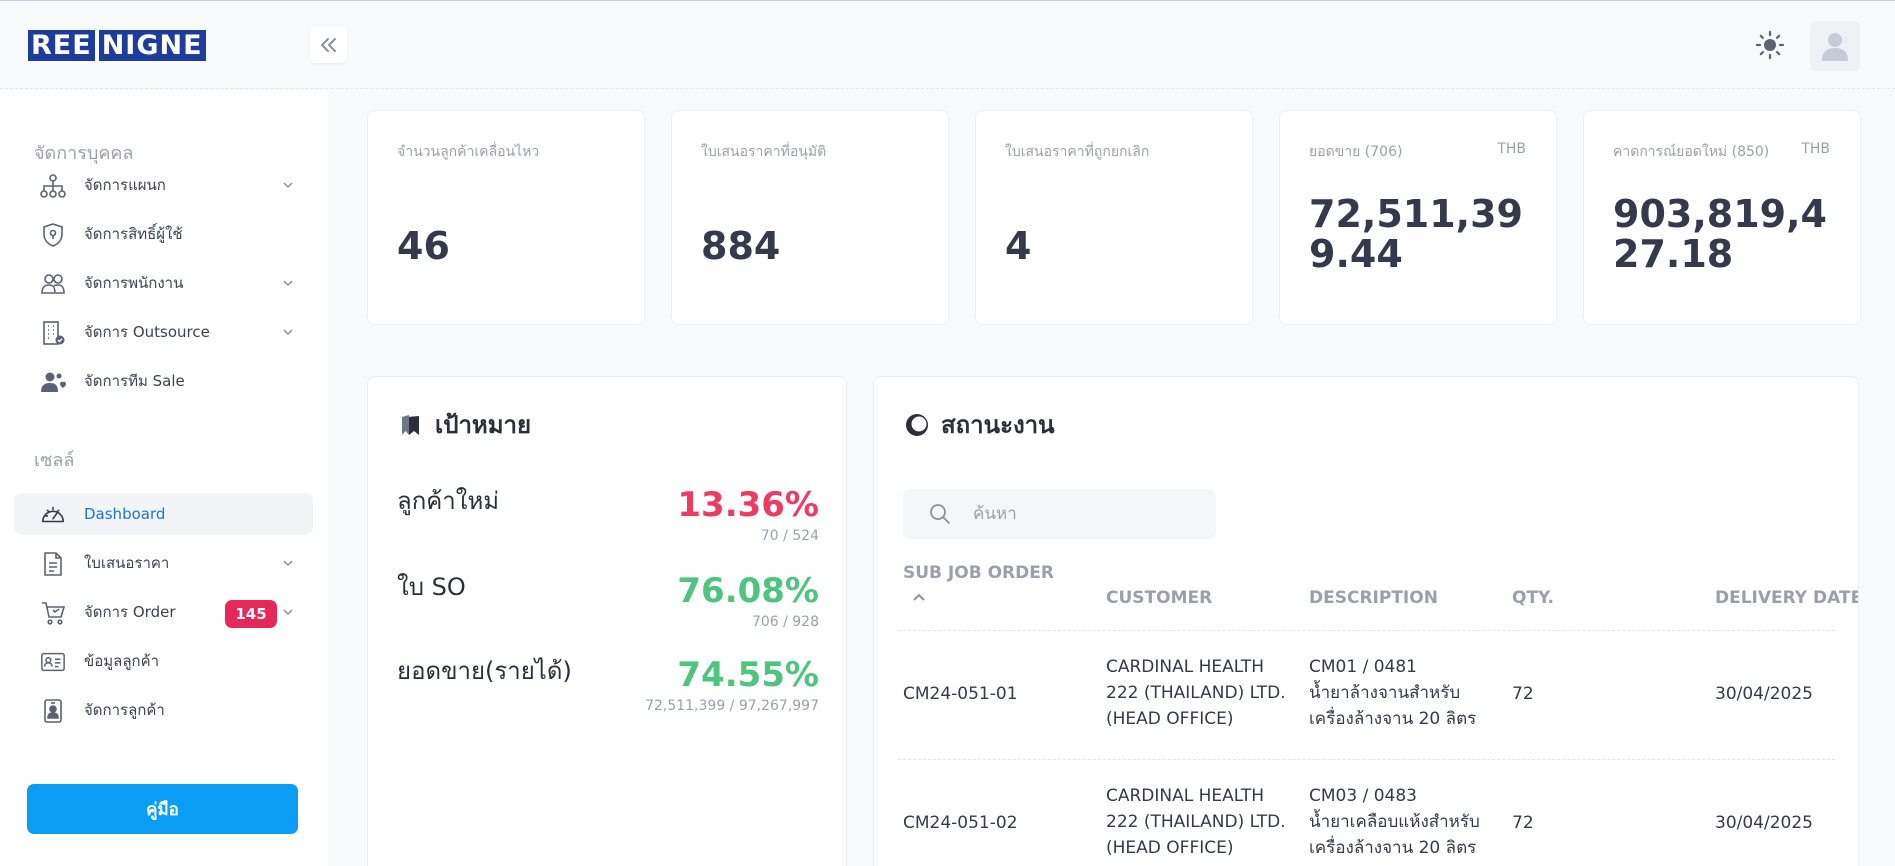  I want to click on column-header-qty: QTY., so click(1533, 598).